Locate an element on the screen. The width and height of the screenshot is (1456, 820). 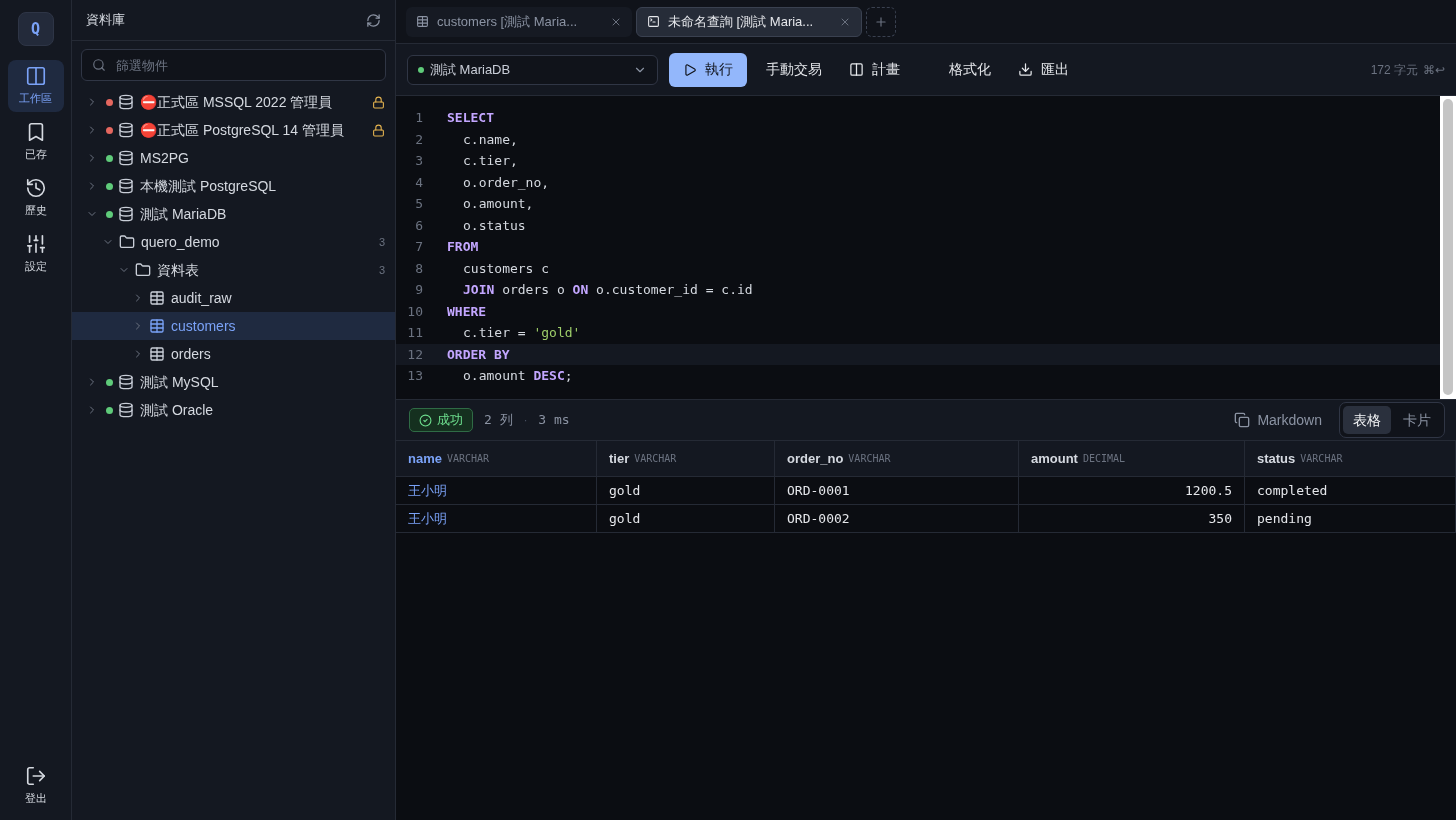
line-number: 2 is located at coordinates (418, 139).